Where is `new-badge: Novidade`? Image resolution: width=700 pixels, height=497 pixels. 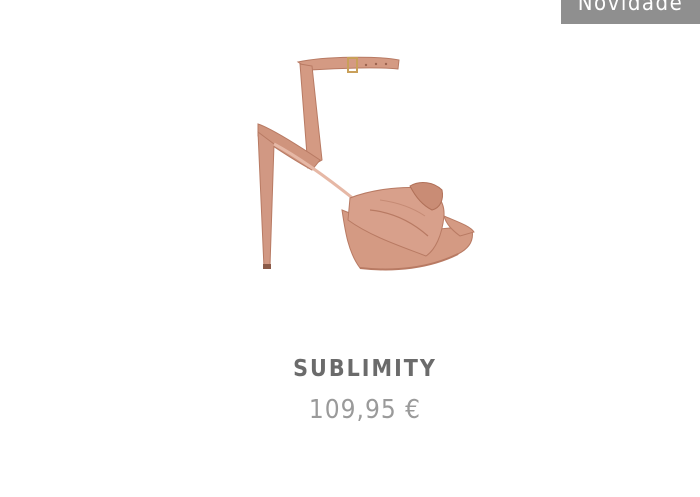 new-badge: Novidade is located at coordinates (630, 12).